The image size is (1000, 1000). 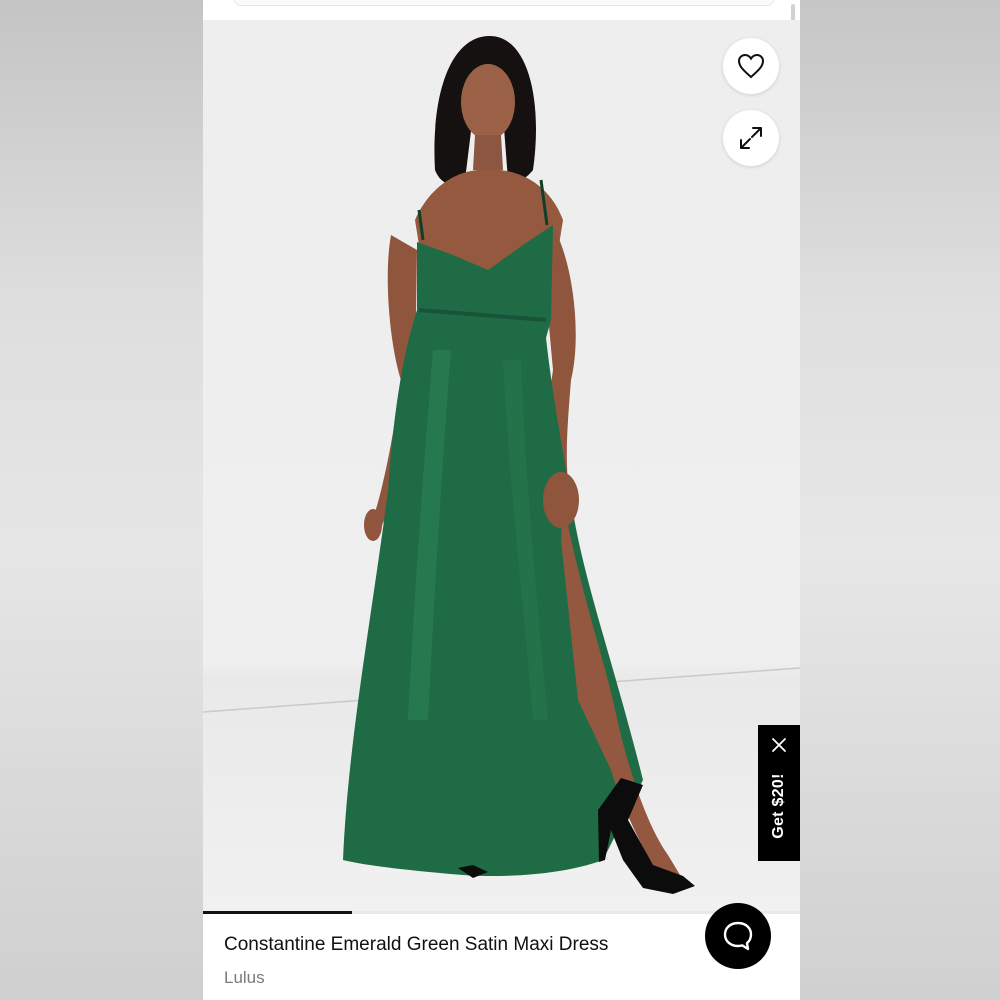 What do you see at coordinates (501, 10) in the screenshot?
I see `top-bar` at bounding box center [501, 10].